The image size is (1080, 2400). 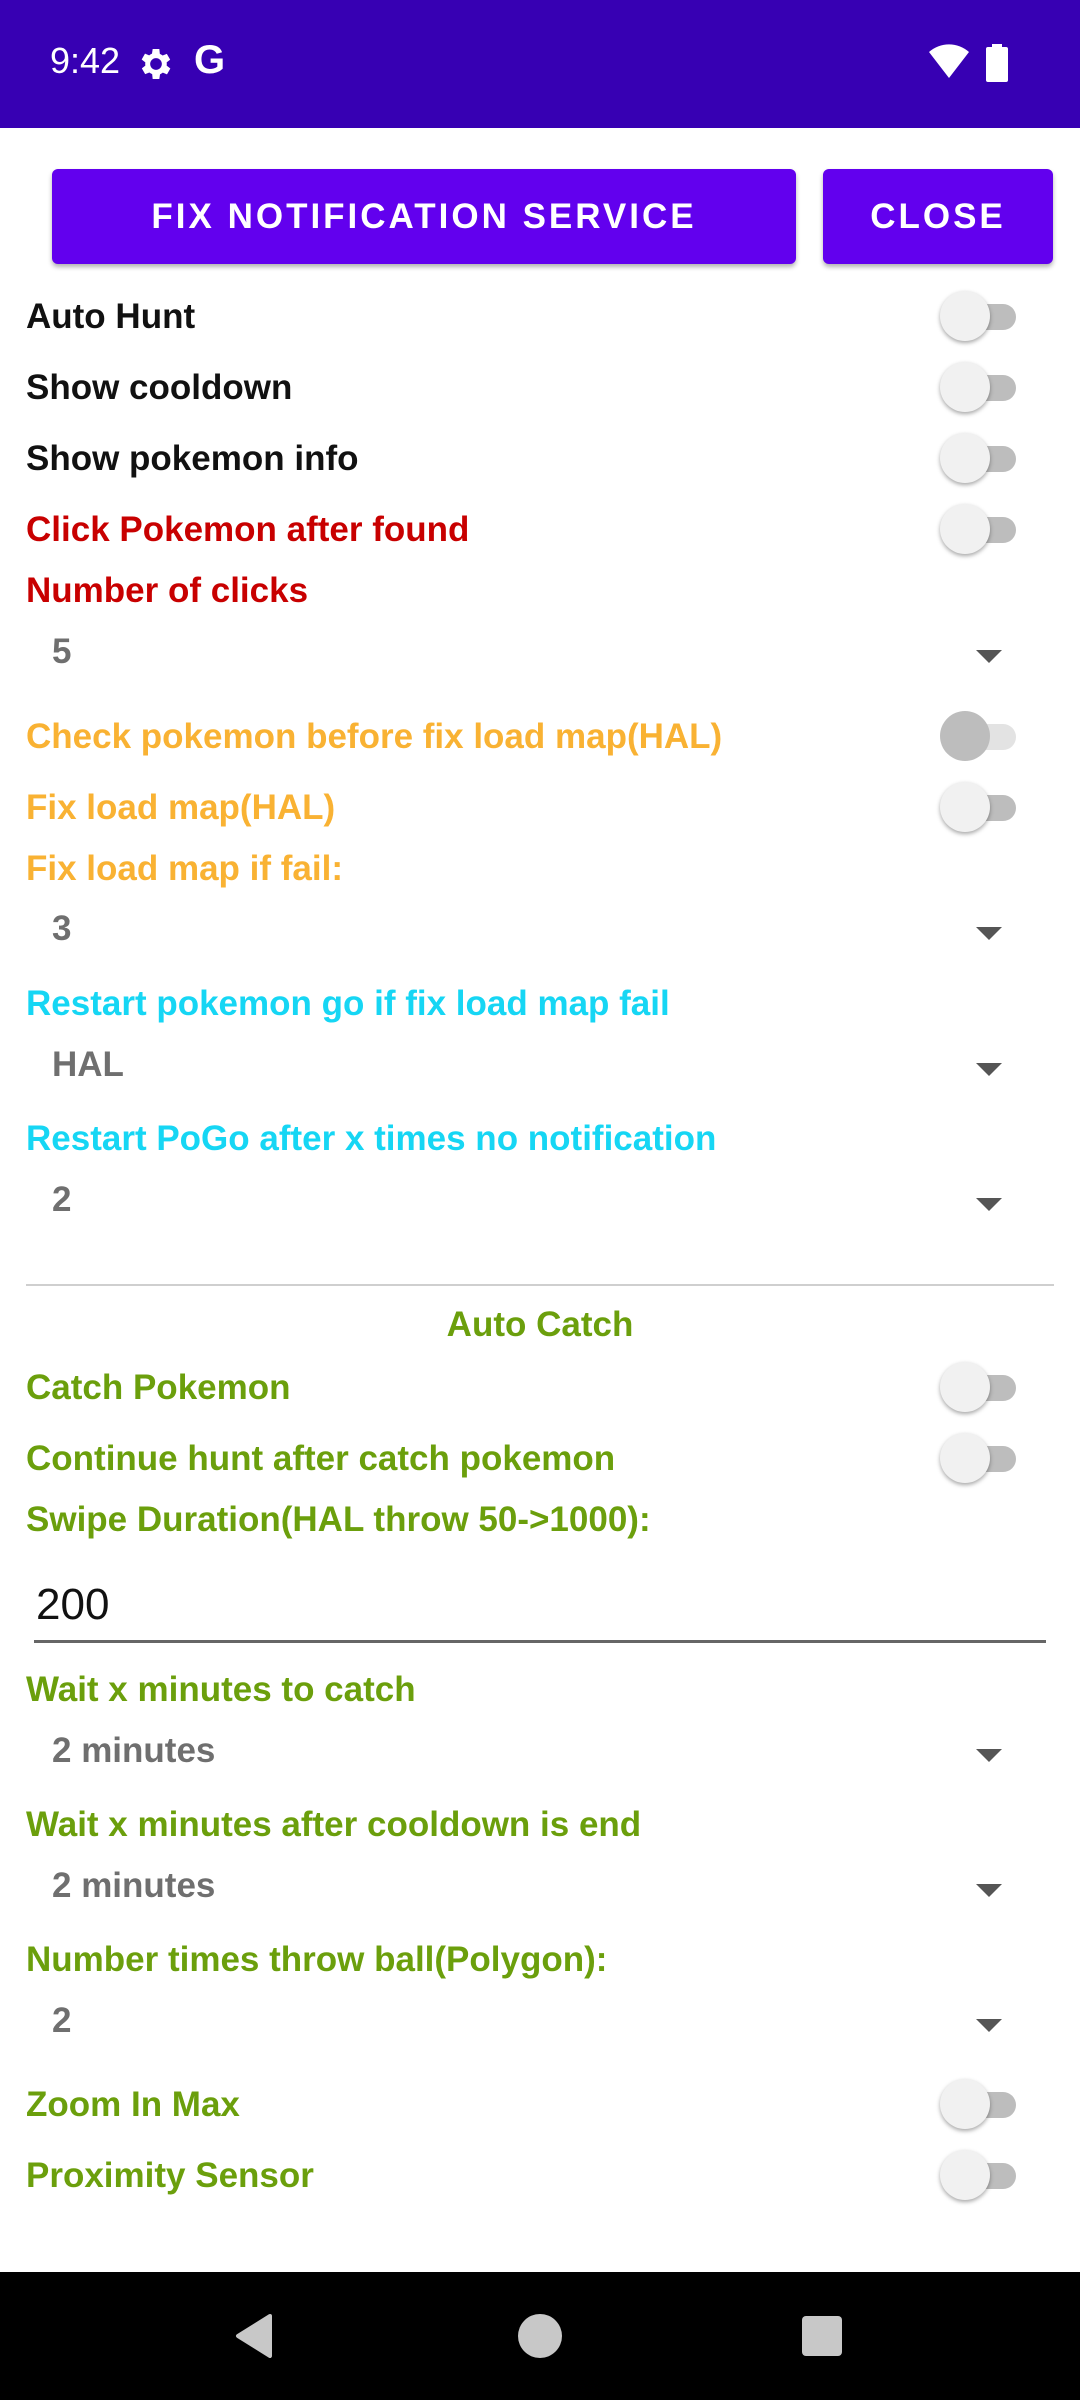 What do you see at coordinates (540, 1324) in the screenshot?
I see `auto-catch-title: Auto Catch` at bounding box center [540, 1324].